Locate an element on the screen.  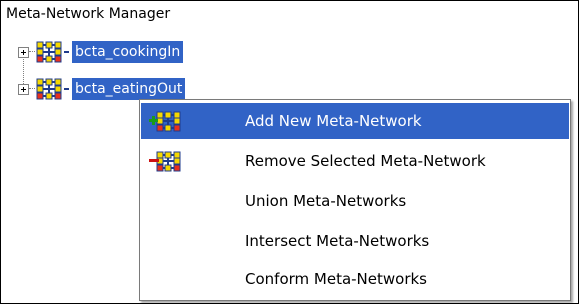
panel-title: Meta-Network Manager is located at coordinates (88, 14).